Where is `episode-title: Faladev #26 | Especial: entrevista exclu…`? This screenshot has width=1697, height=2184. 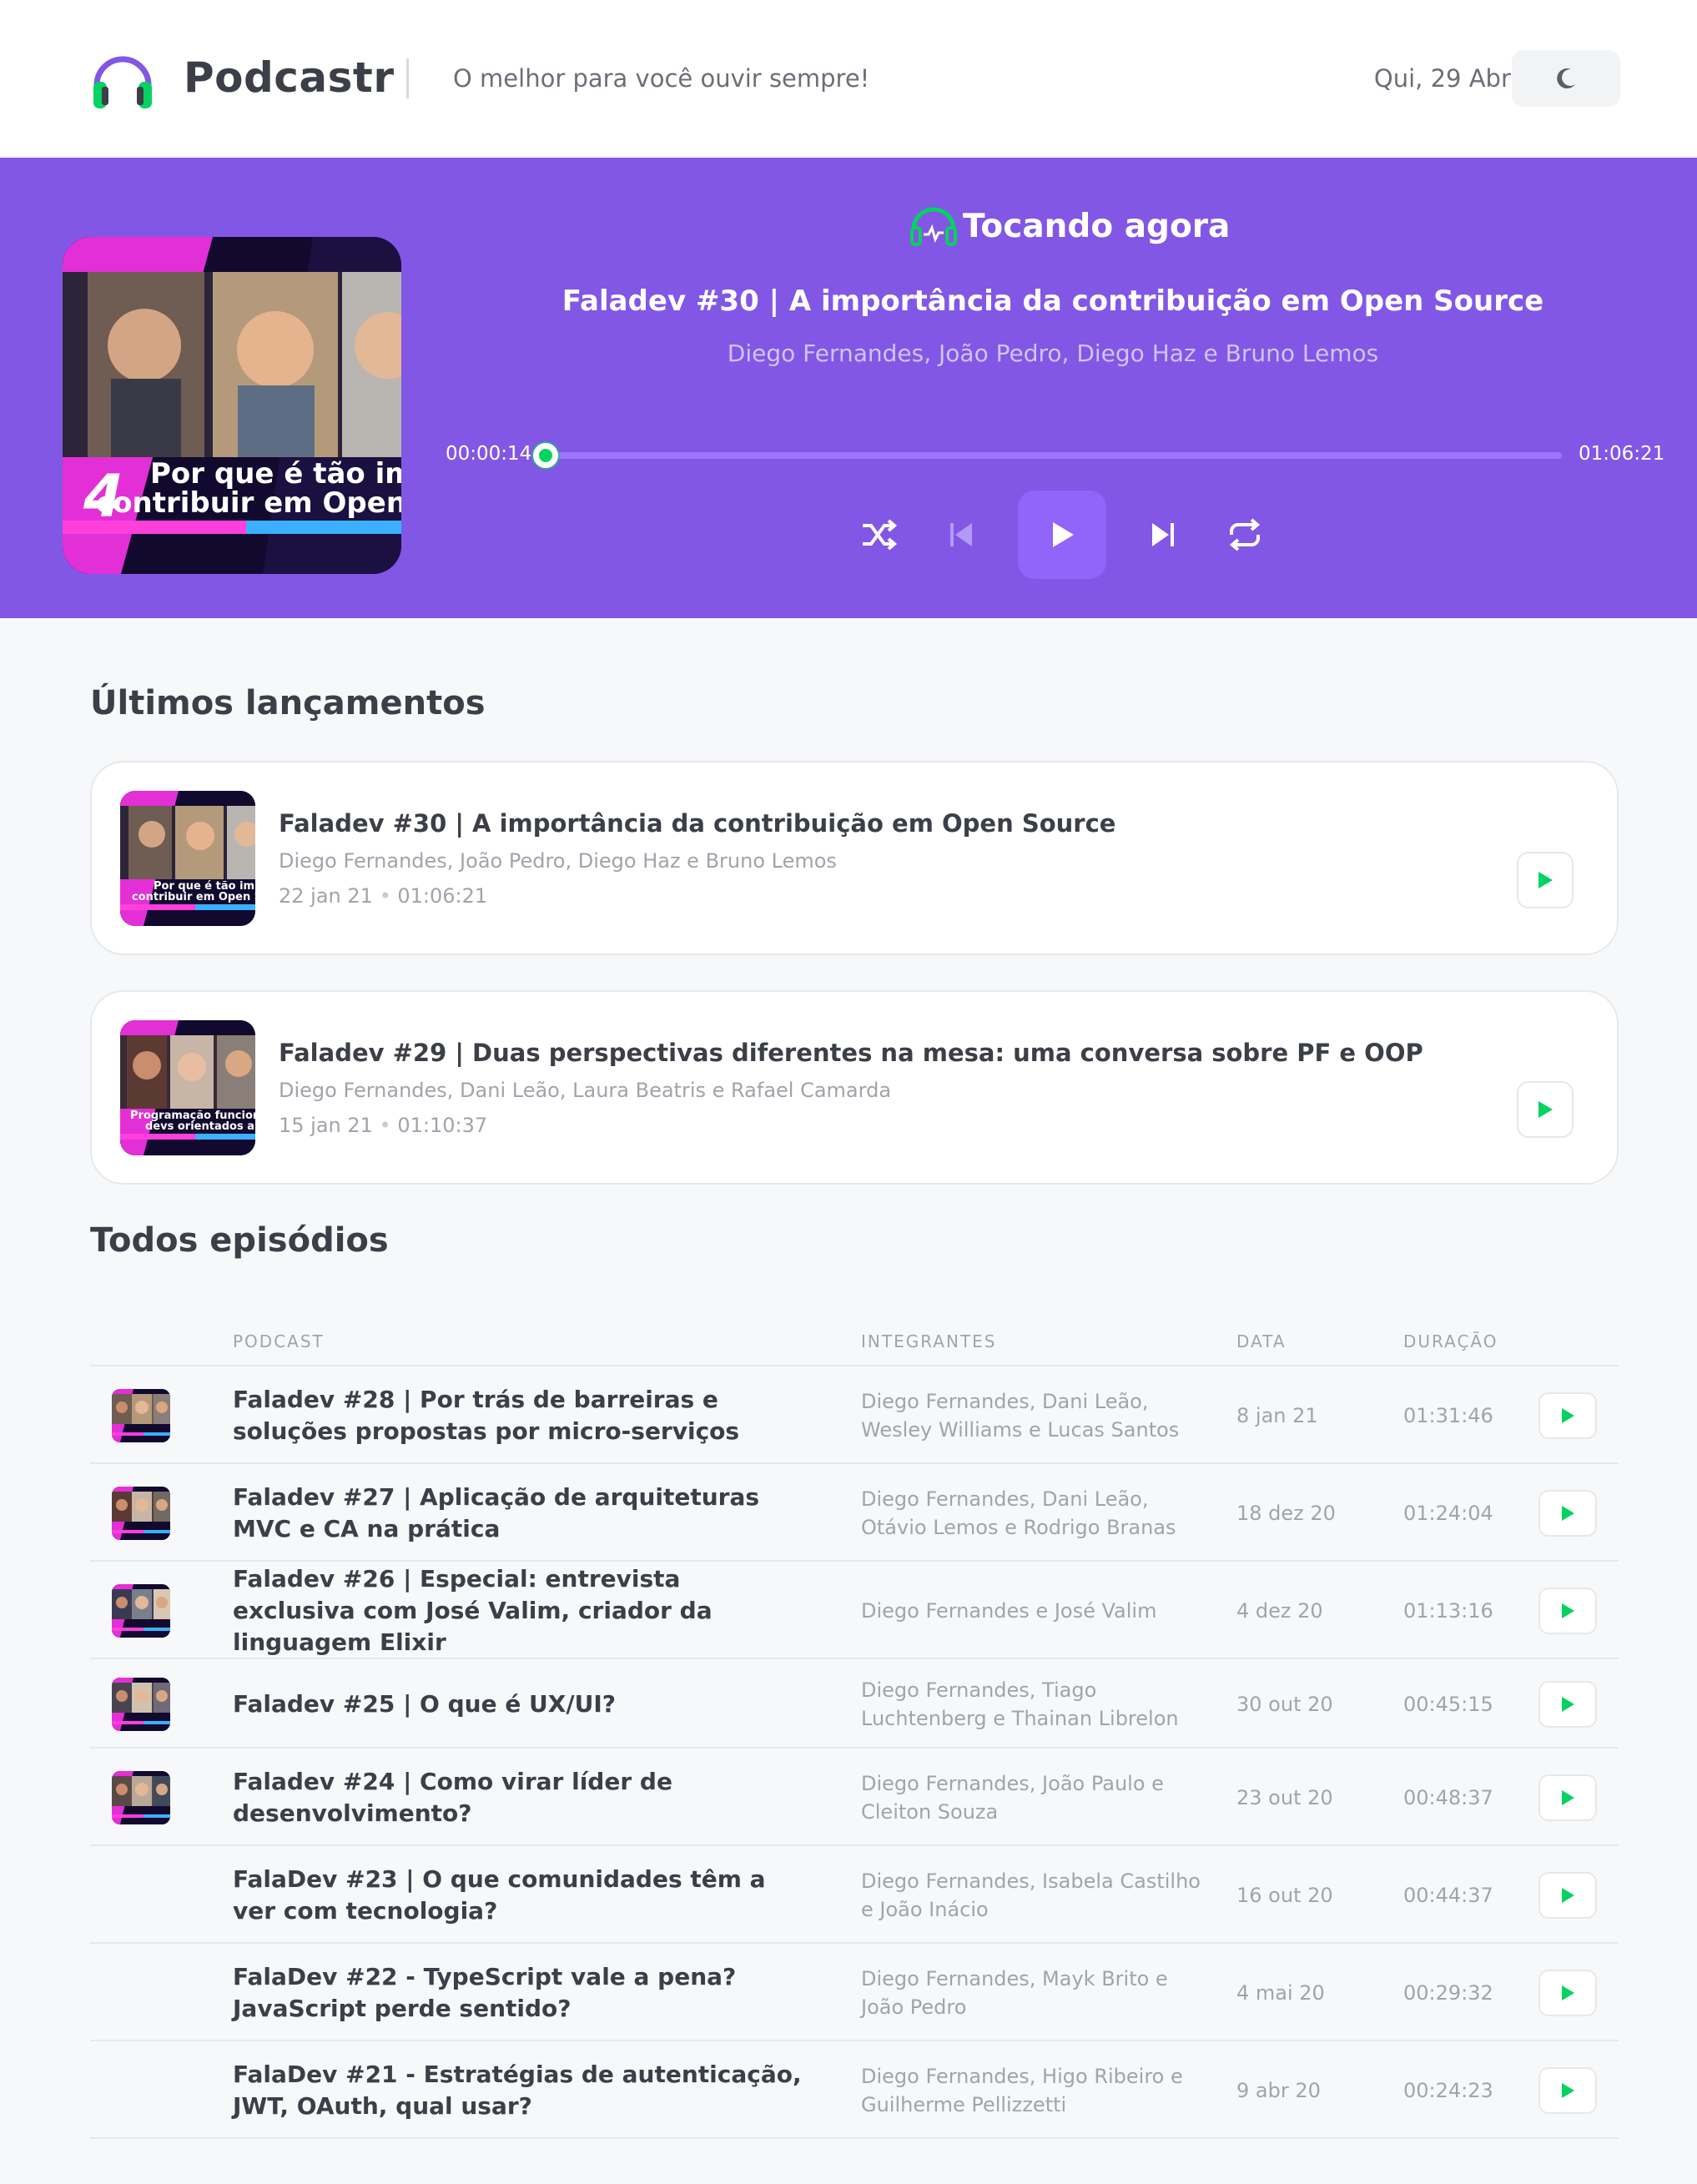 episode-title: Faladev #26 | Especial: entrevista exclu… is located at coordinates (521, 1610).